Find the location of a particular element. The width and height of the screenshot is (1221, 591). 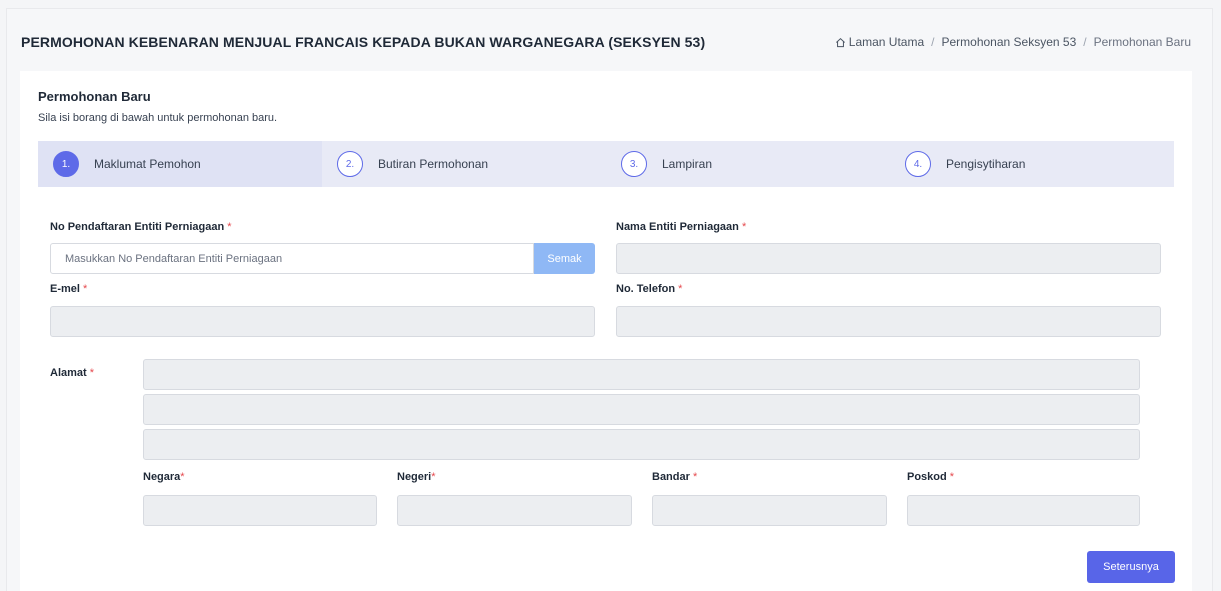

country-label: Negara* is located at coordinates (164, 477).